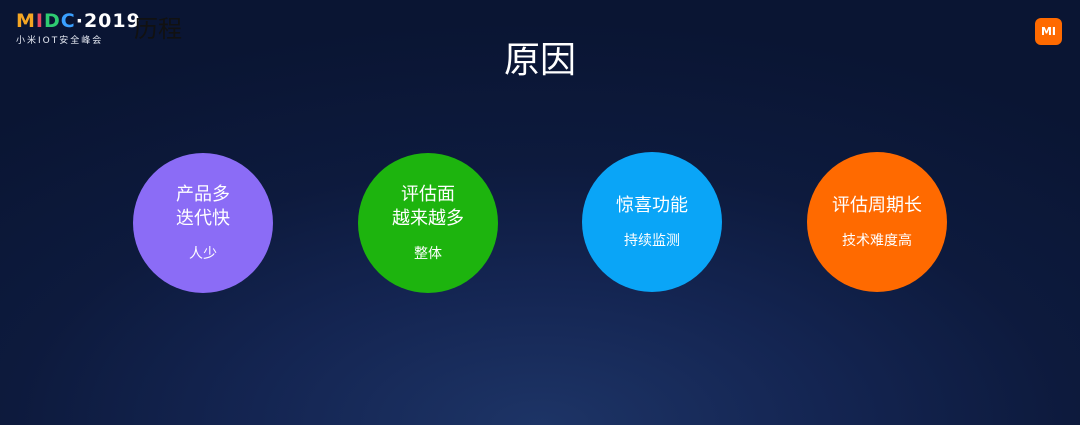 This screenshot has width=1080, height=425. Describe the element at coordinates (652, 222) in the screenshot. I see `reason-circle-3: 惊喜功能 持续监测` at that location.